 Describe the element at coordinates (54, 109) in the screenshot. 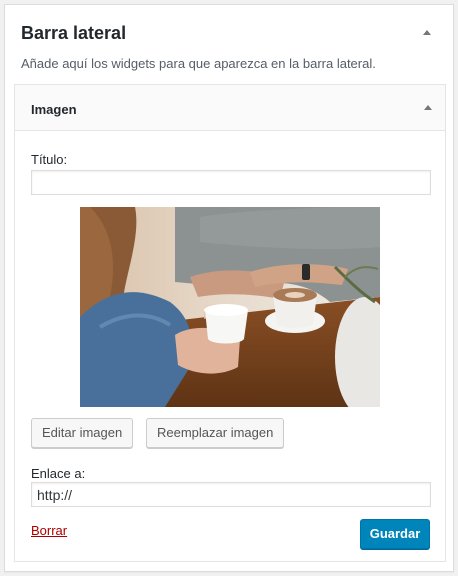

I see `widget-title: Imagen` at that location.